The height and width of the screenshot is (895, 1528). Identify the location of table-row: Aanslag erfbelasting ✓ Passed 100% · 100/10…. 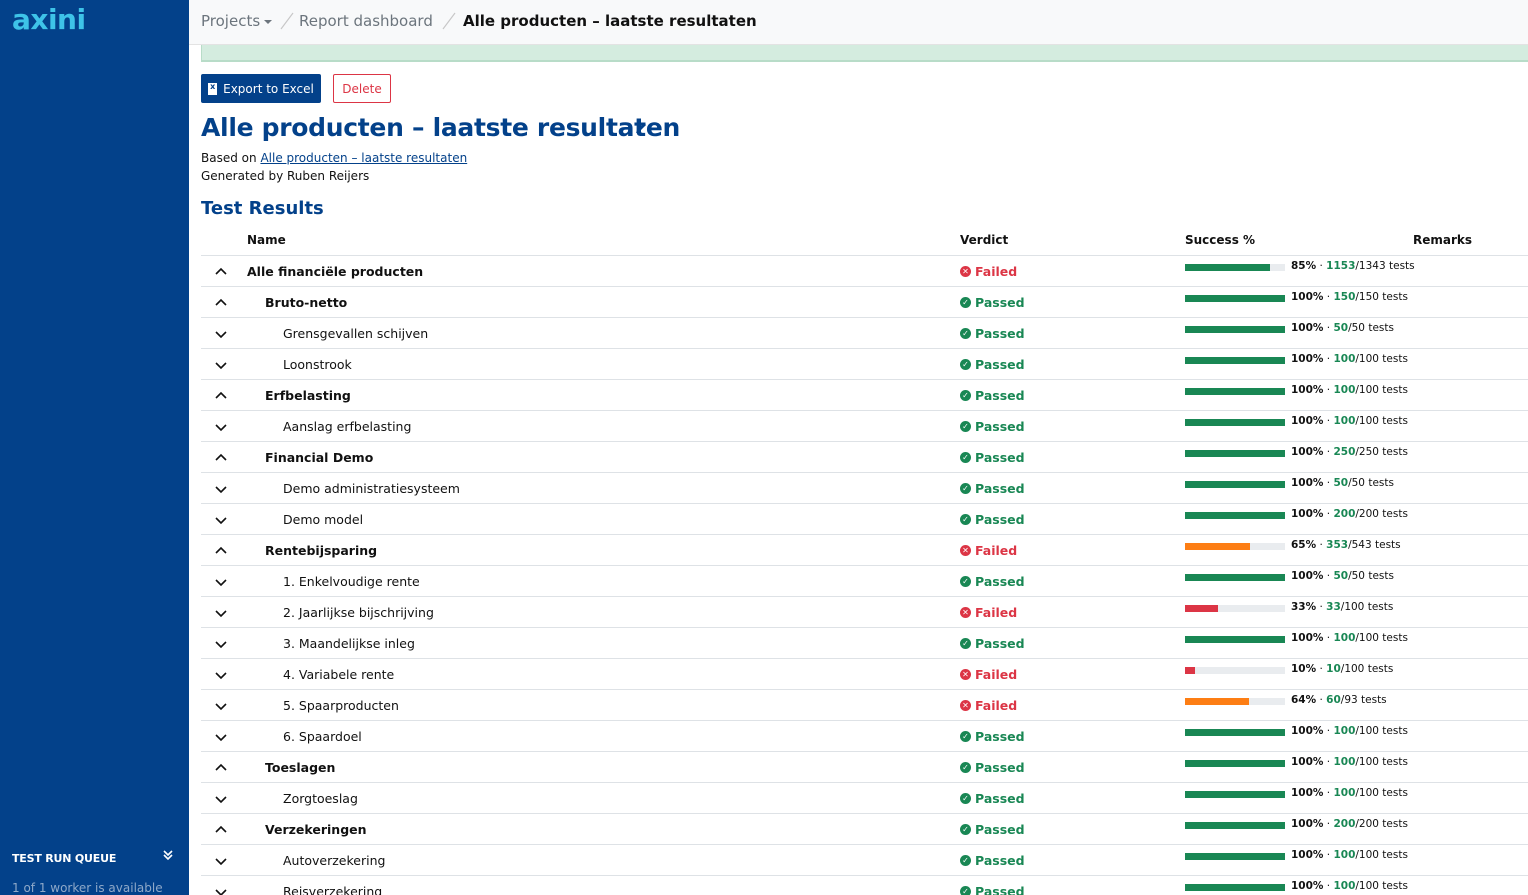
(864, 426).